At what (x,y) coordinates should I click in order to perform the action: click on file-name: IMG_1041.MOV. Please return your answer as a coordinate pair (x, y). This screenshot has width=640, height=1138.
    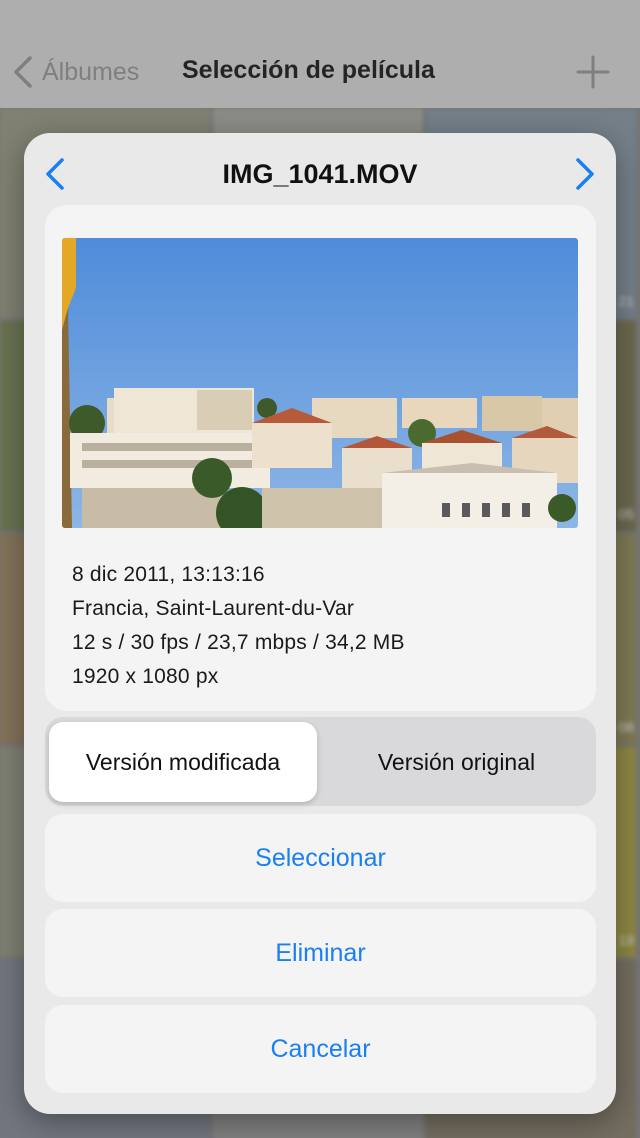
    Looking at the image, I should click on (320, 174).